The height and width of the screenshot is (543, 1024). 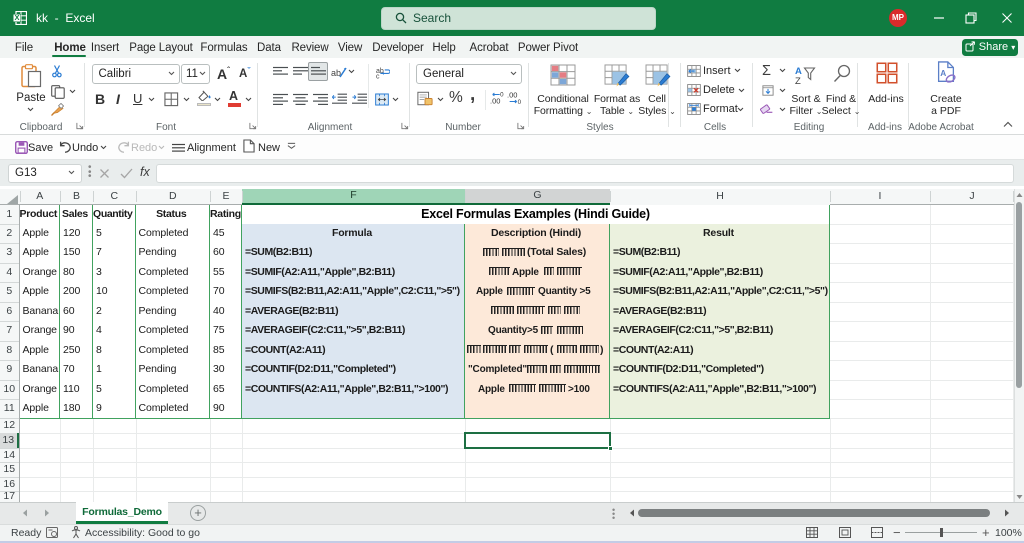 I want to click on svg-text: Z, so click(x=798, y=80).